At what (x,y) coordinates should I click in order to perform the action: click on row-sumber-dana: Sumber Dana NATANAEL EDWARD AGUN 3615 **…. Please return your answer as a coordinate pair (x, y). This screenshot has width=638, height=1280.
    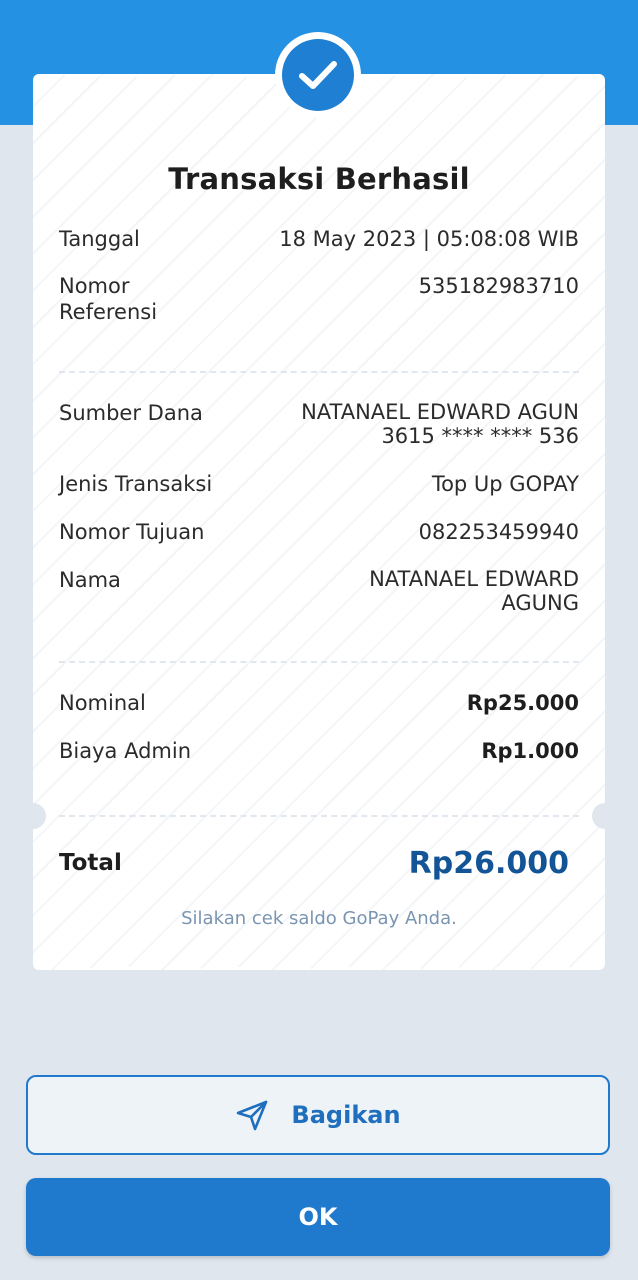
    Looking at the image, I should click on (319, 426).